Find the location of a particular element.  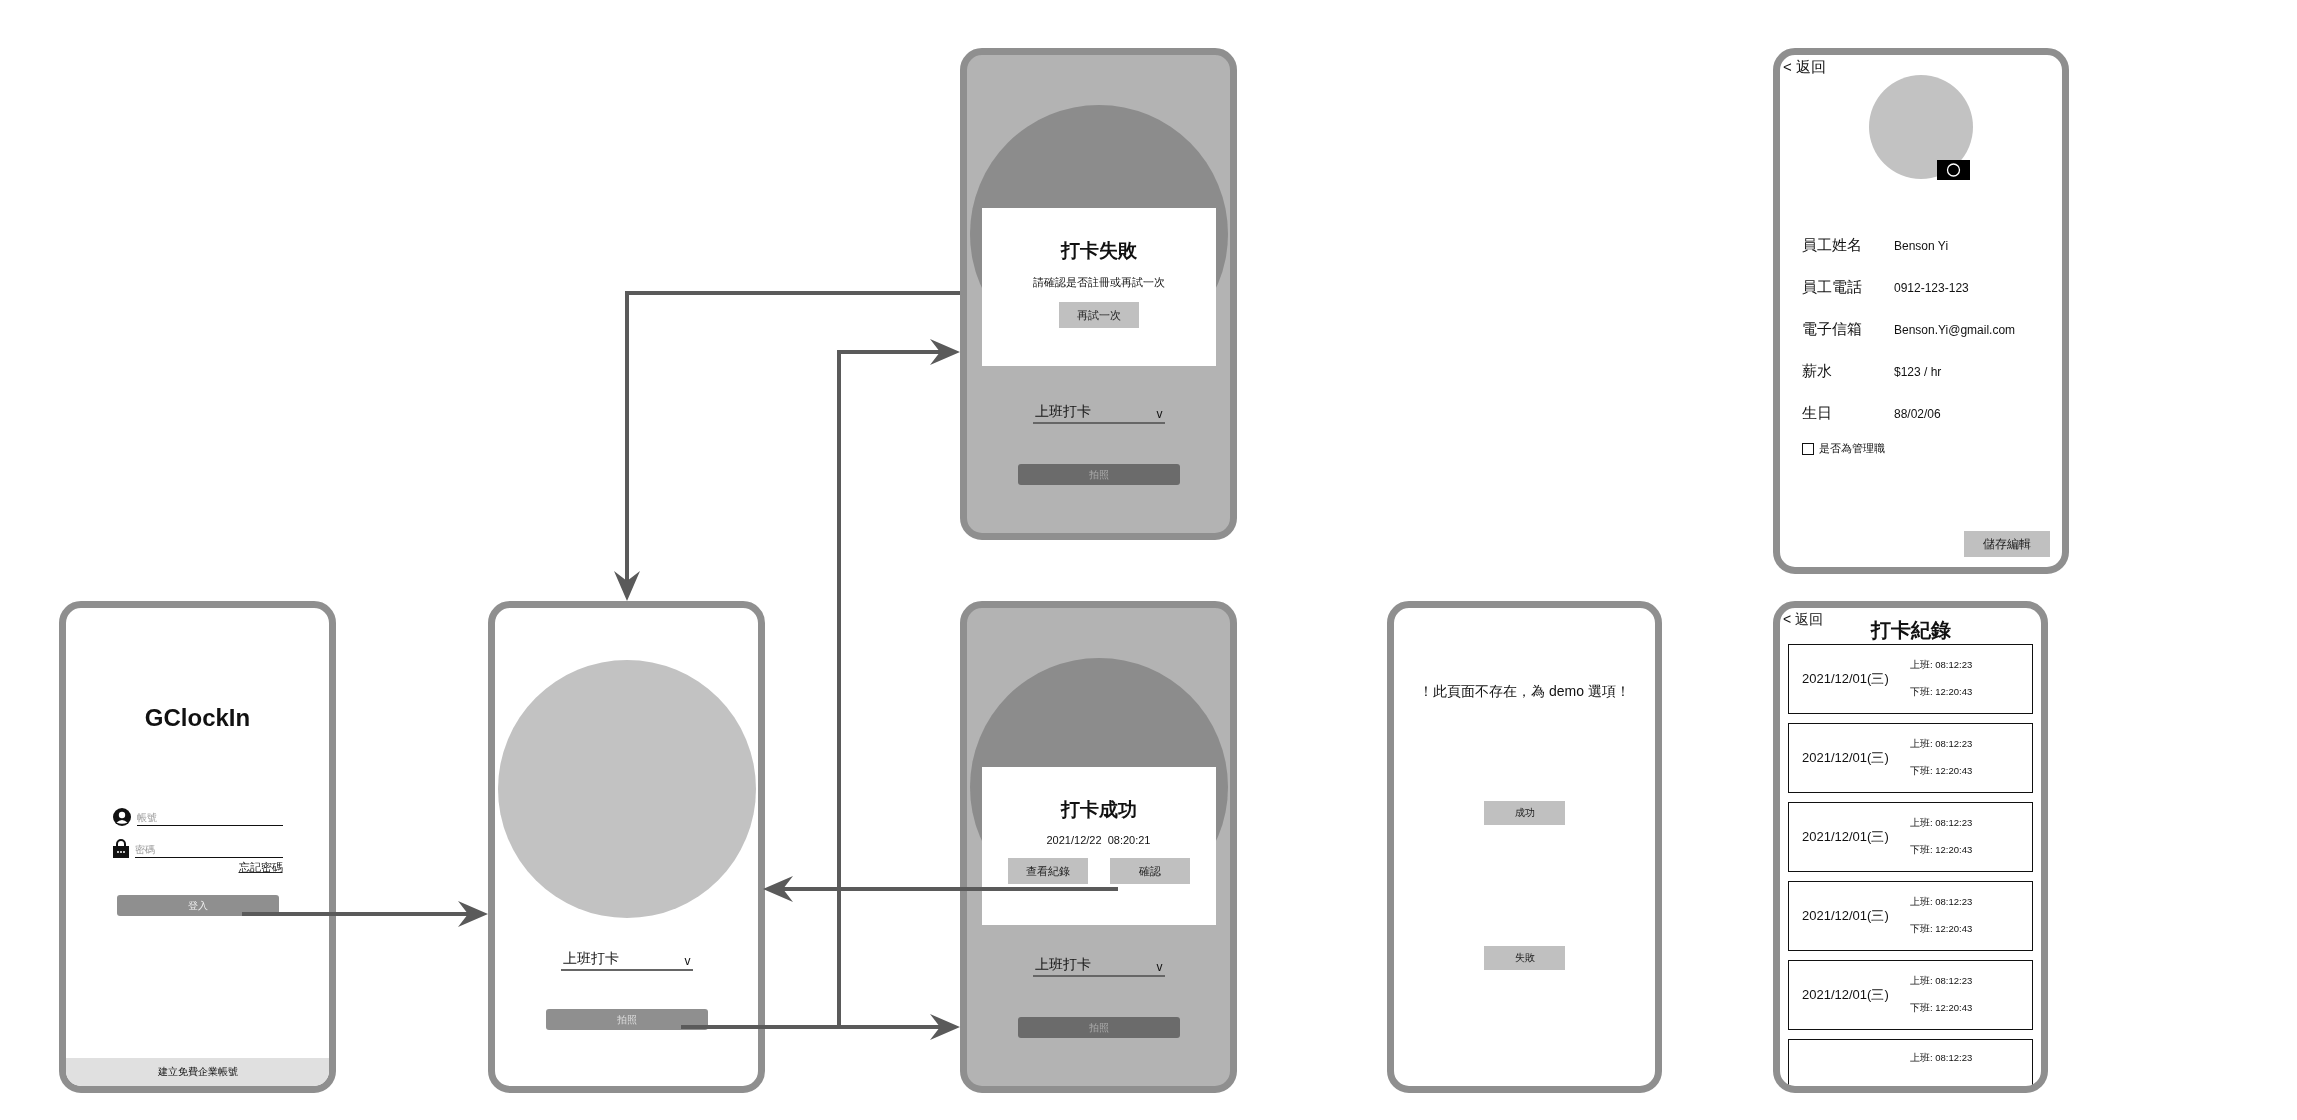

dialog-button: 確認 is located at coordinates (1149, 871).